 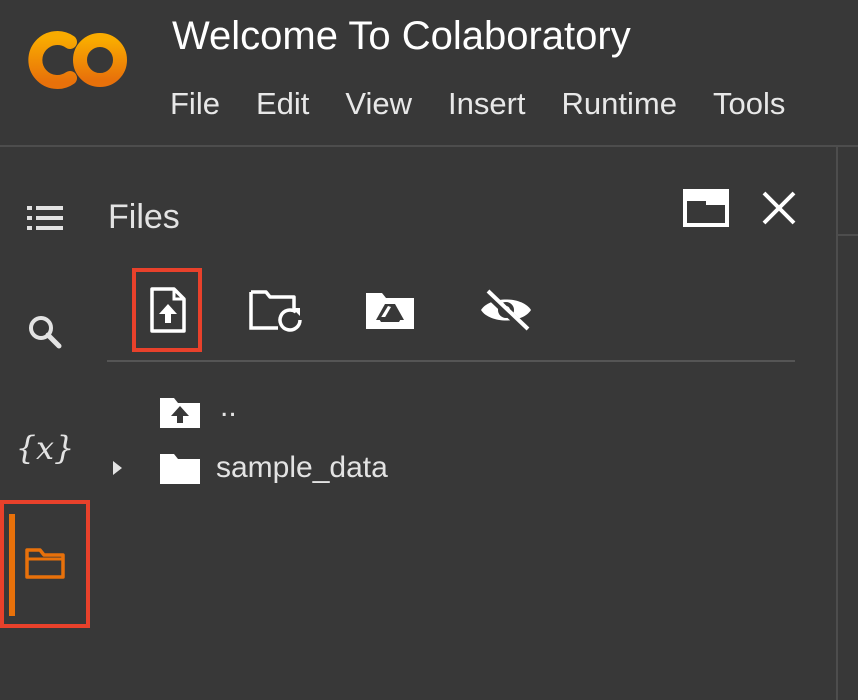 I want to click on list-icon, so click(x=45, y=220).